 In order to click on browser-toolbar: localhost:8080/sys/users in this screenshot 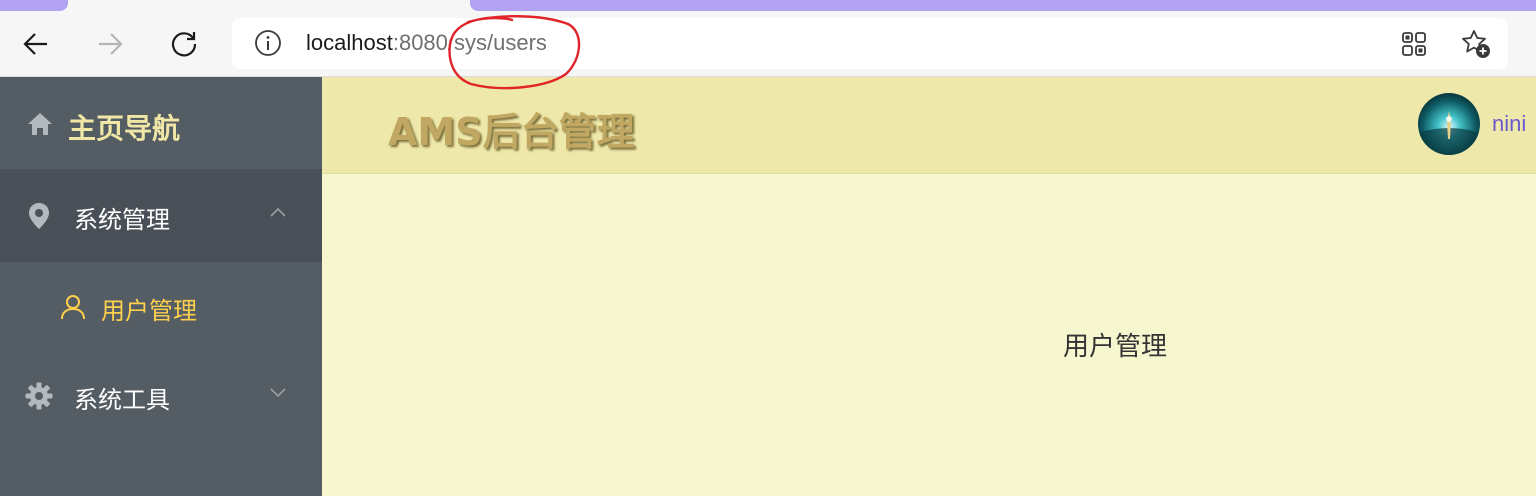, I will do `click(768, 44)`.